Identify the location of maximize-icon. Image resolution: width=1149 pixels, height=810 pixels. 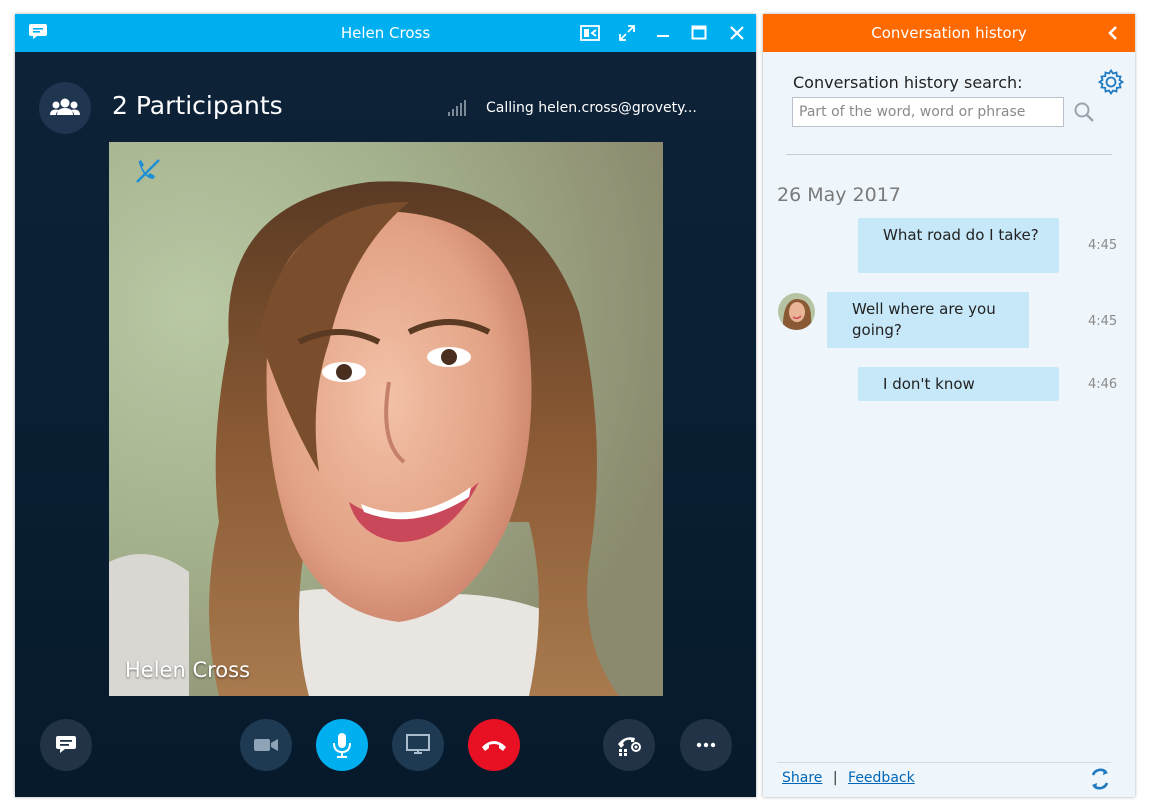
(699, 33).